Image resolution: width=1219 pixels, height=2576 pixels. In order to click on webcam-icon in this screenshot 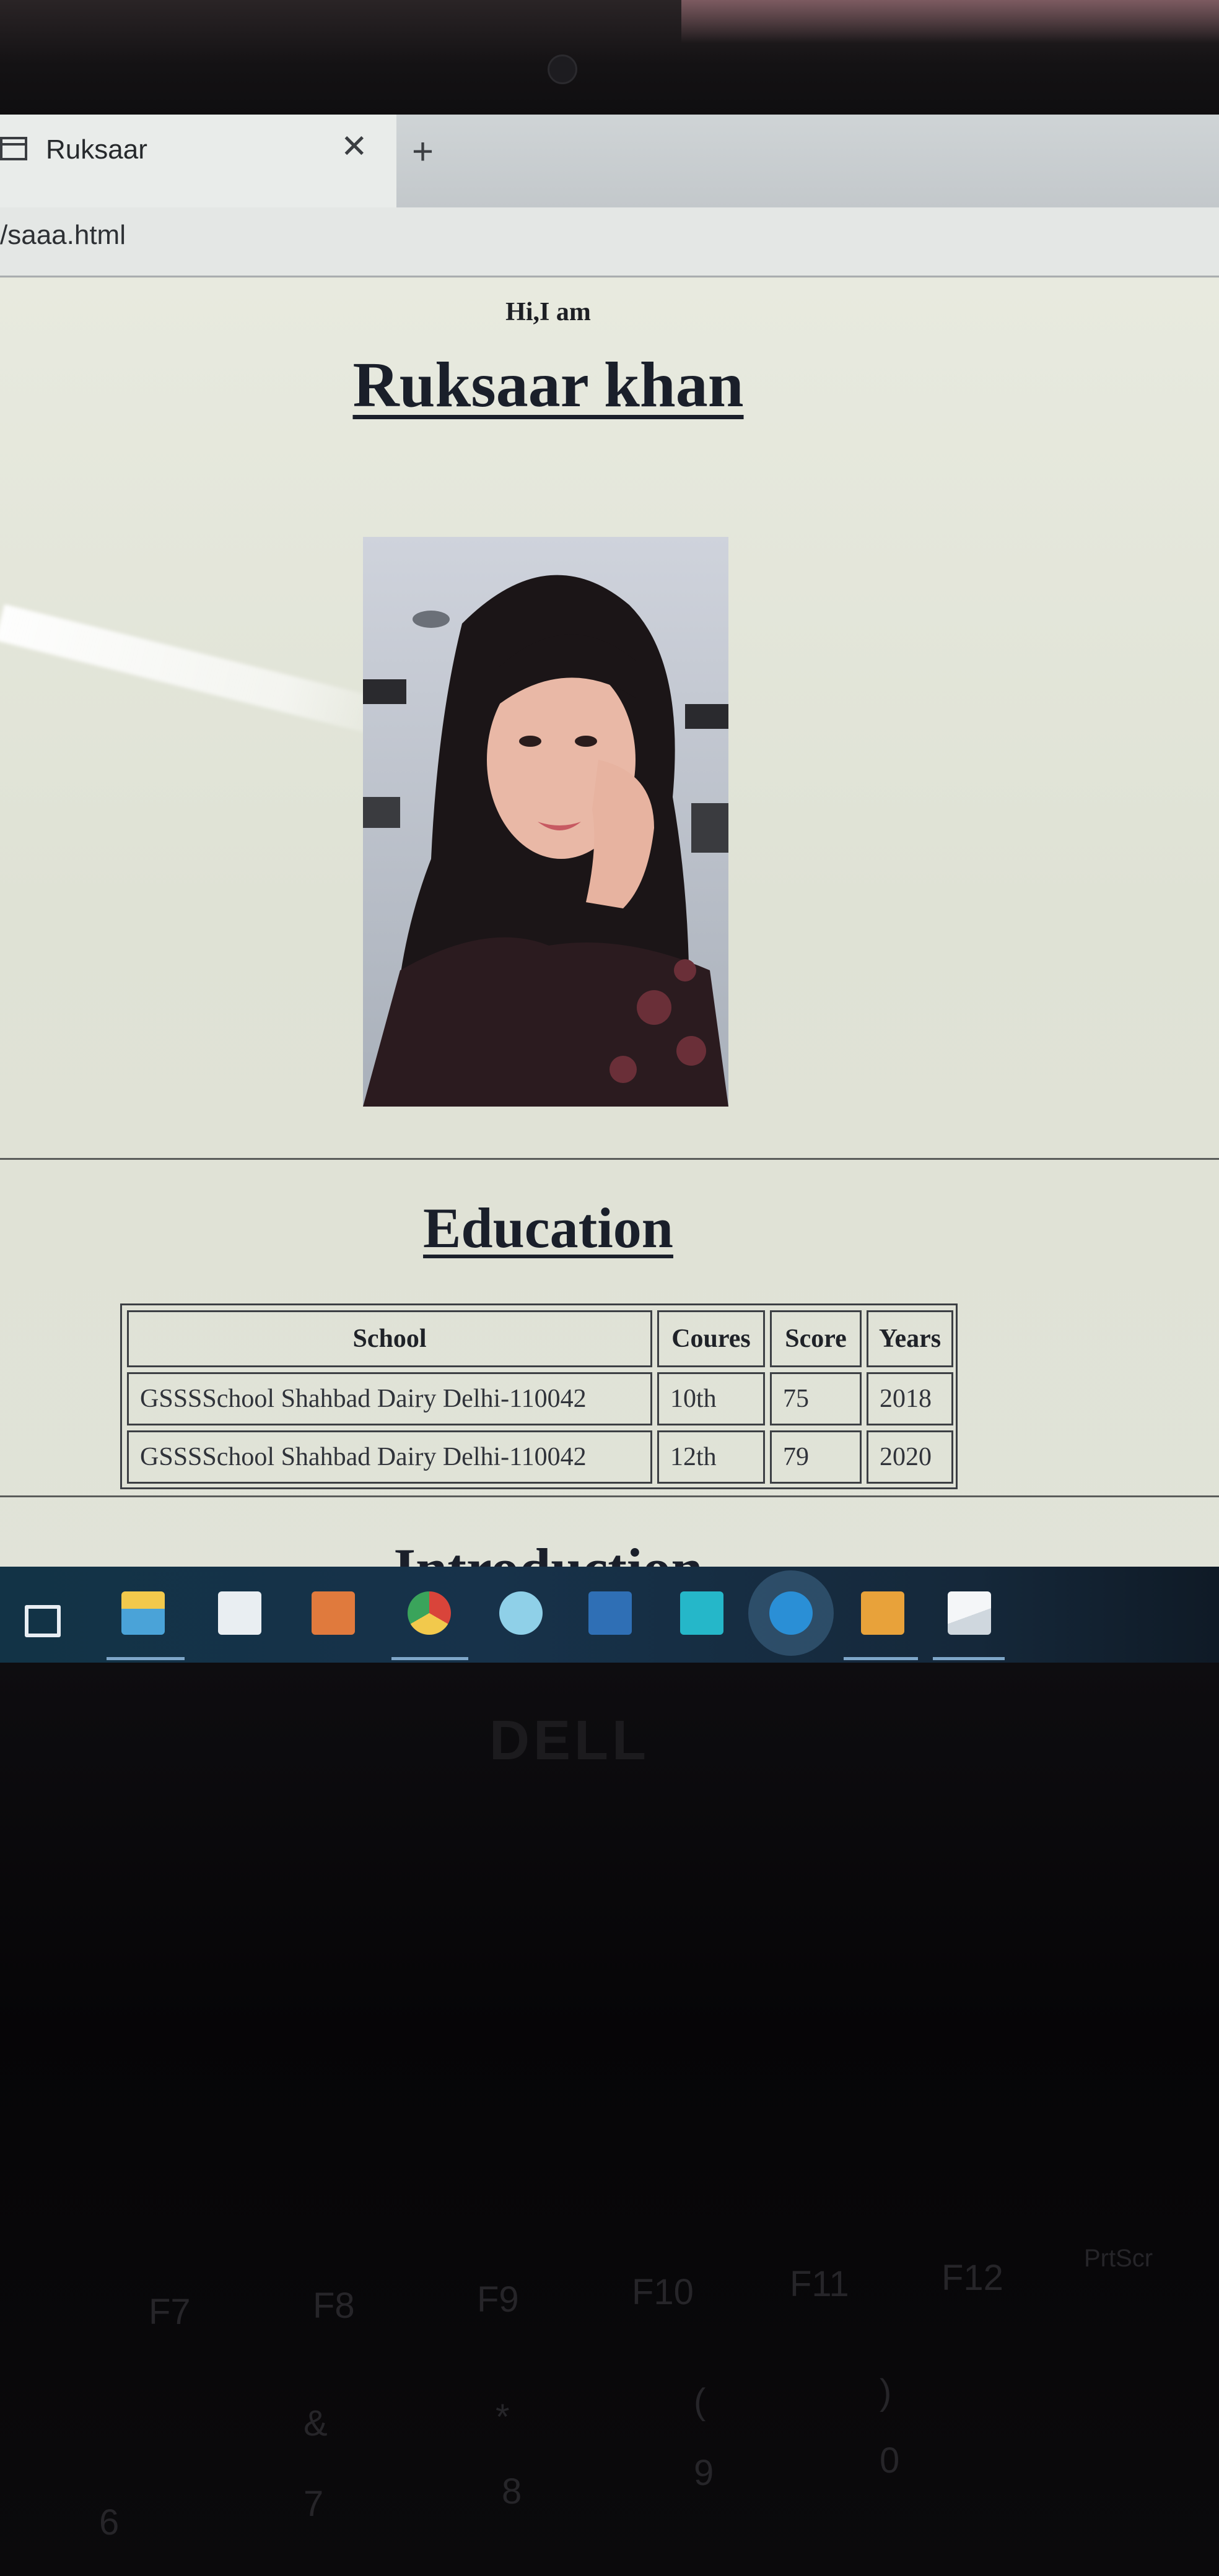, I will do `click(562, 69)`.